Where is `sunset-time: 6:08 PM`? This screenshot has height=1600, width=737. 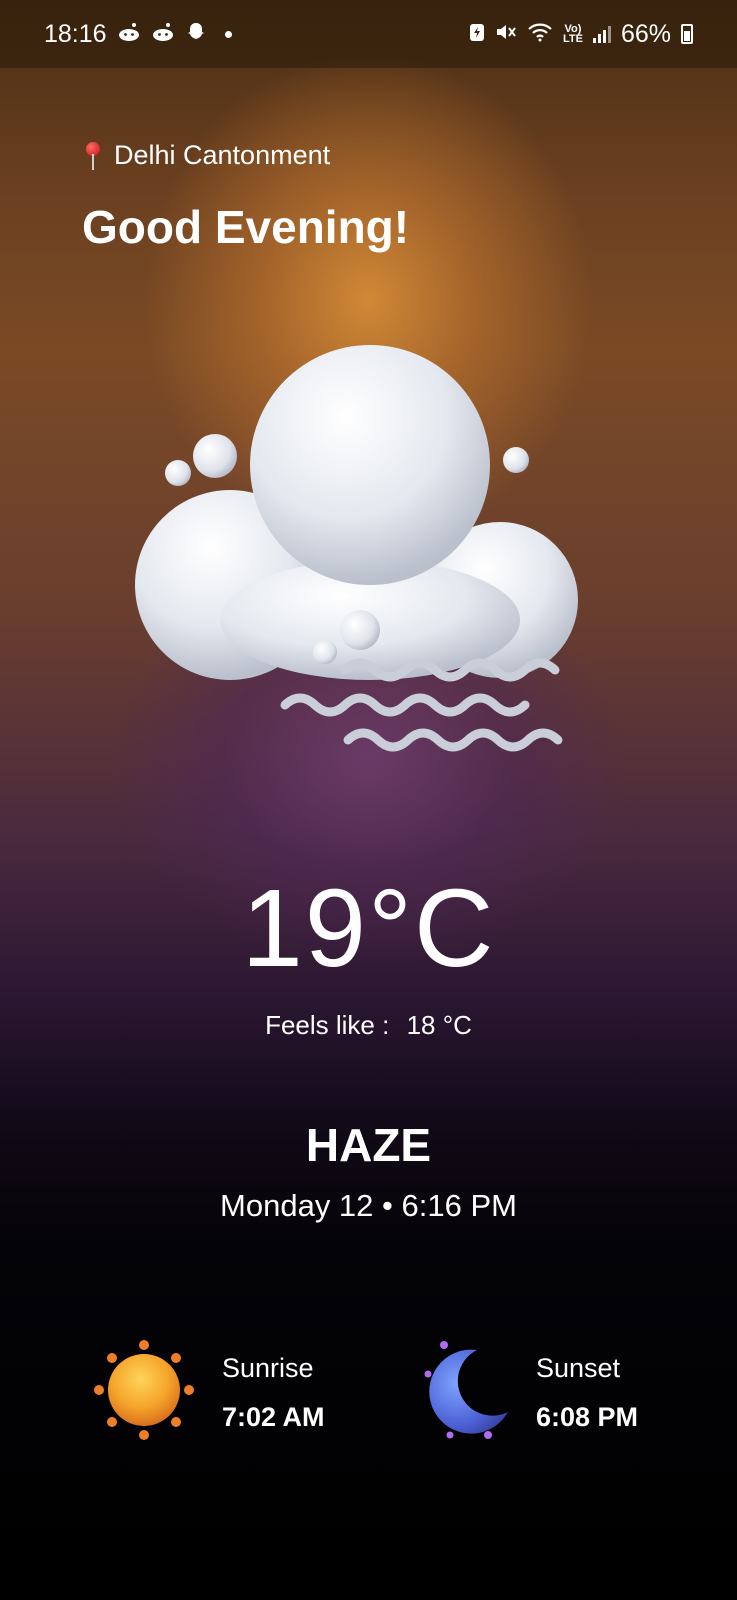
sunset-time: 6:08 PM is located at coordinates (587, 1416).